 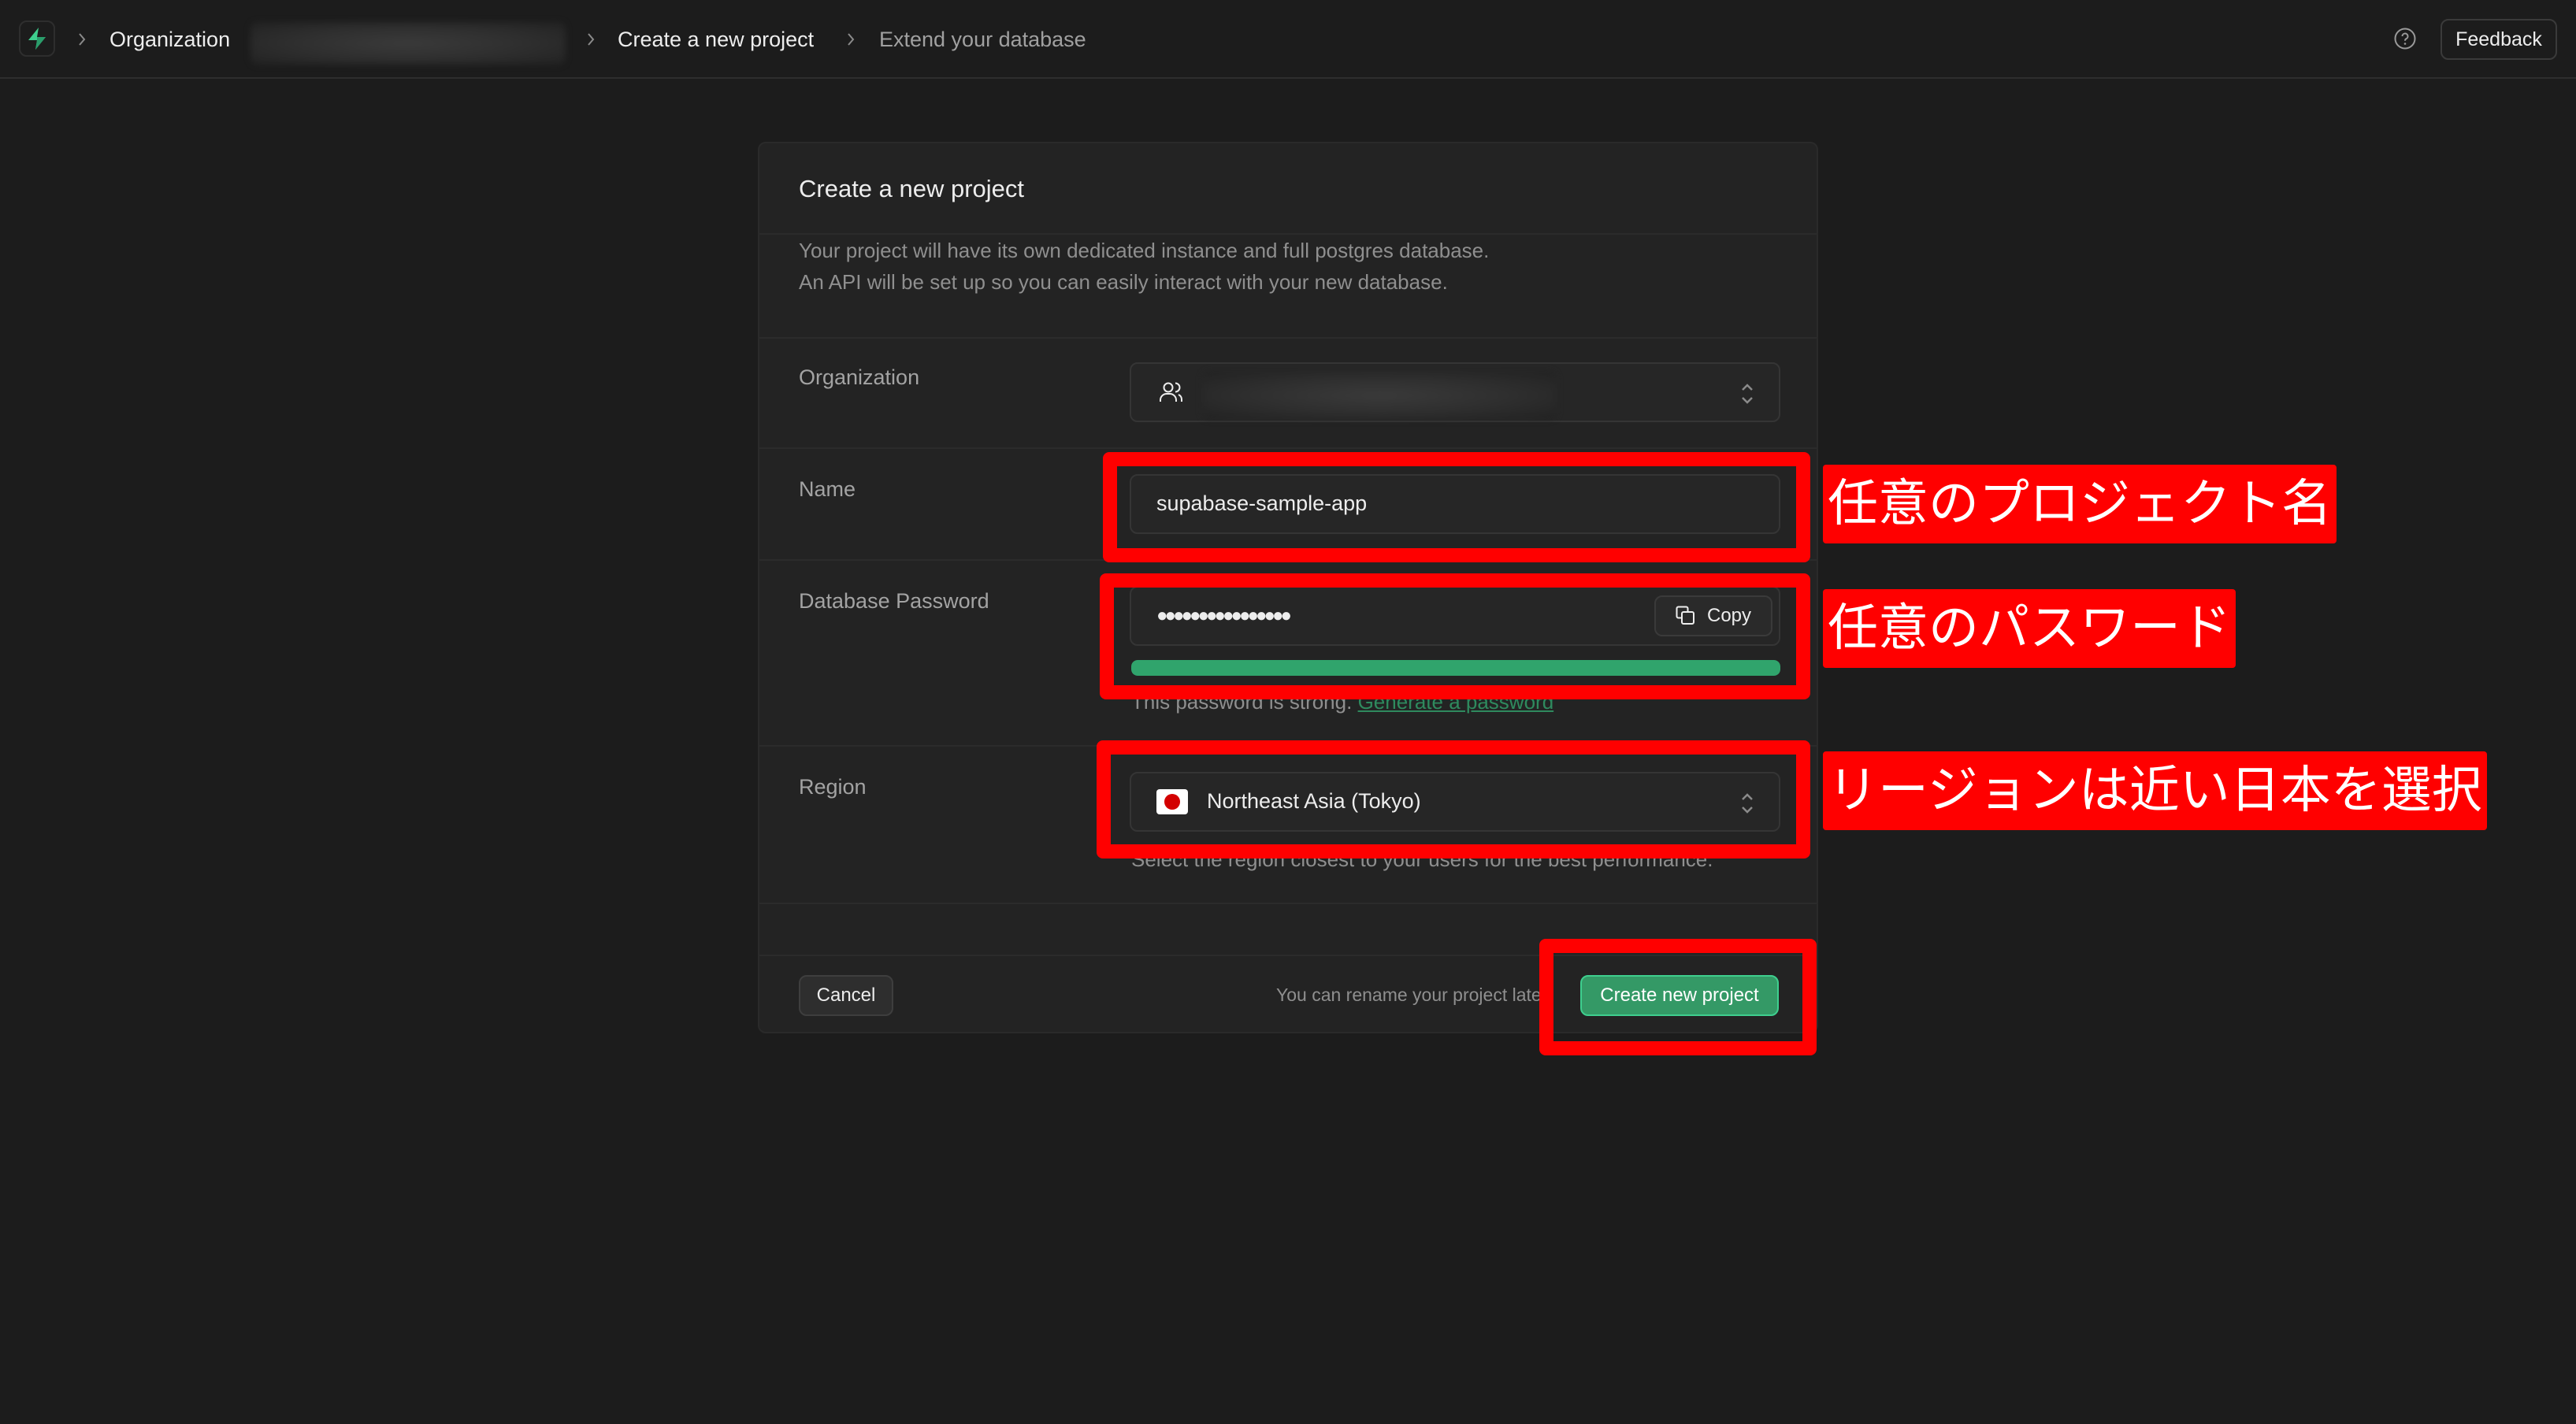 I want to click on supabase-logo-button, so click(x=37, y=38).